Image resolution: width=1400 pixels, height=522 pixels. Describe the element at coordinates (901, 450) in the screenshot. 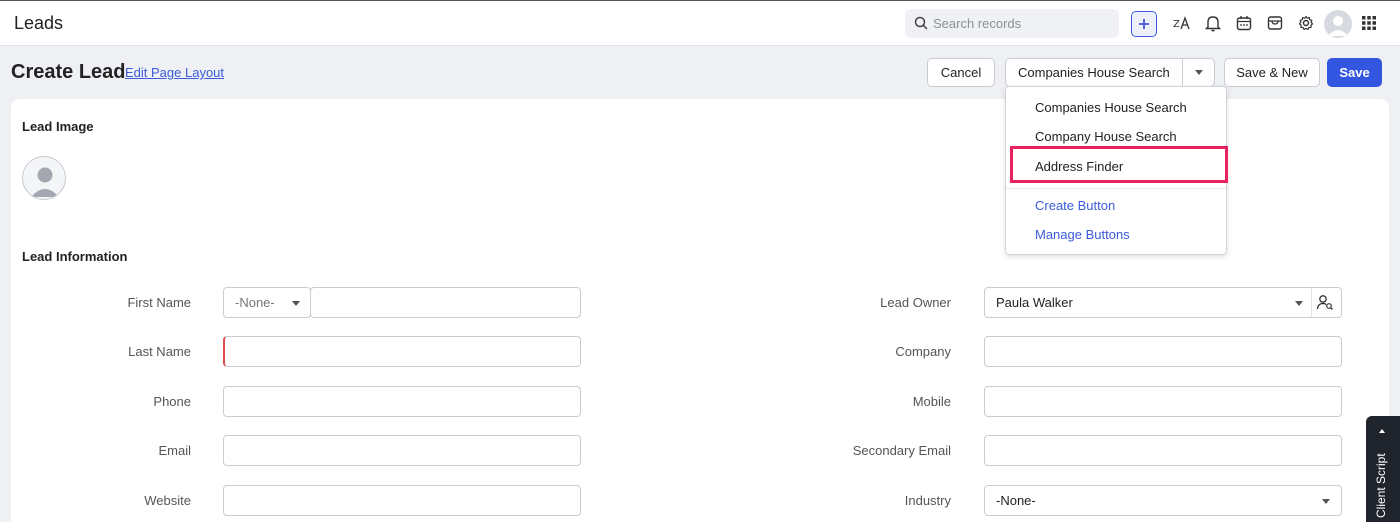

I see `label-secondary-email: Secondary Email` at that location.